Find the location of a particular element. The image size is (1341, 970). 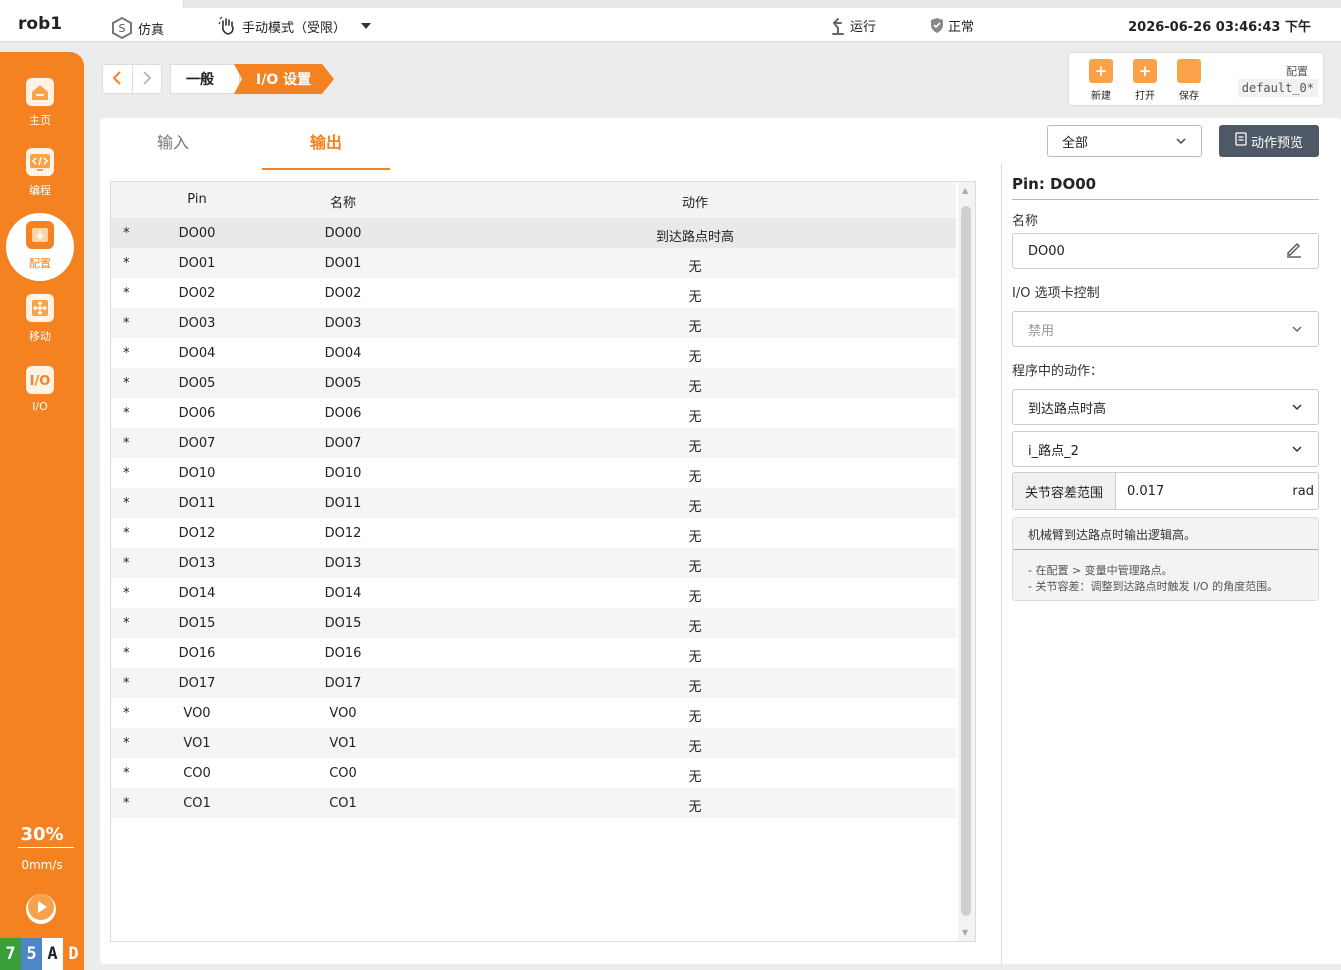

scroll-up-icon: ▲ is located at coordinates (965, 190).